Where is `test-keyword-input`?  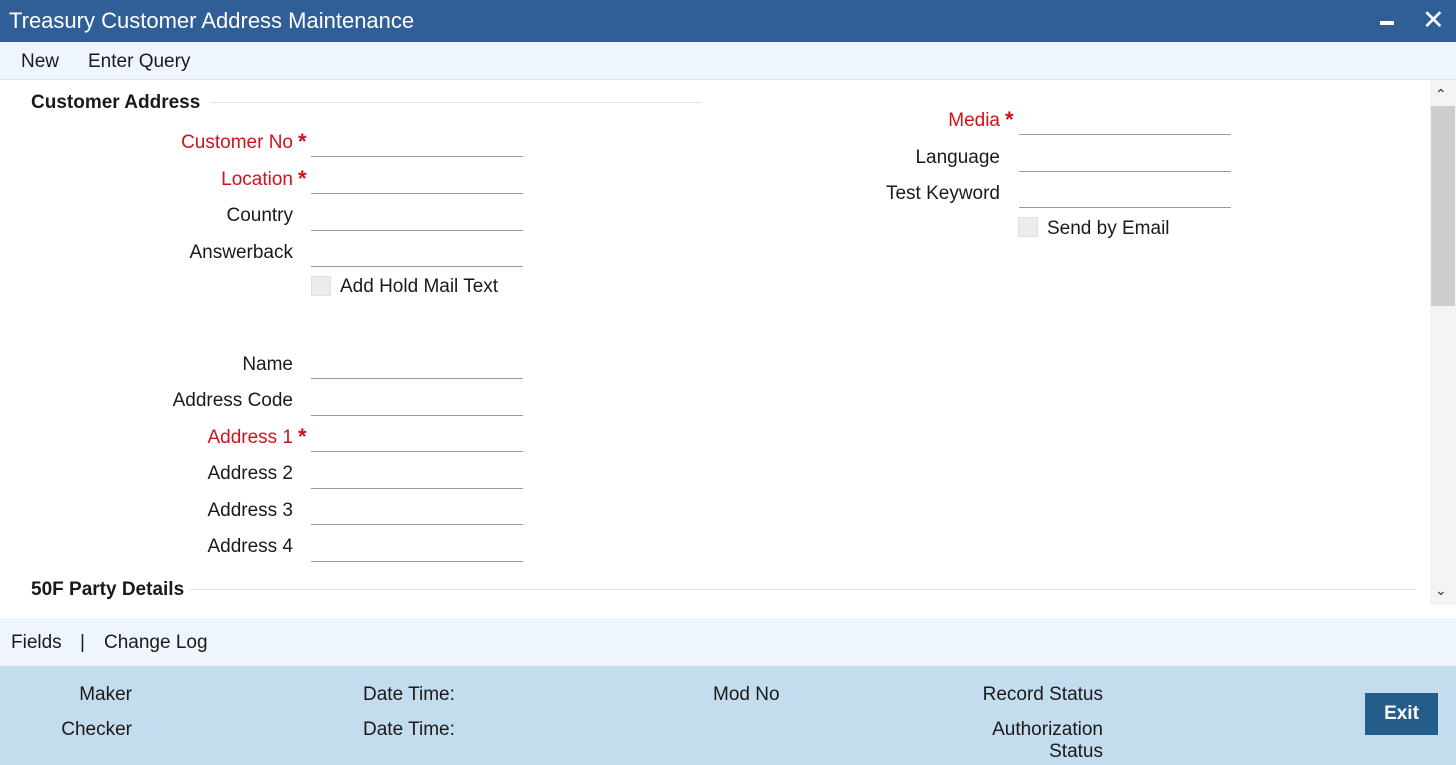
test-keyword-input is located at coordinates (1125, 194).